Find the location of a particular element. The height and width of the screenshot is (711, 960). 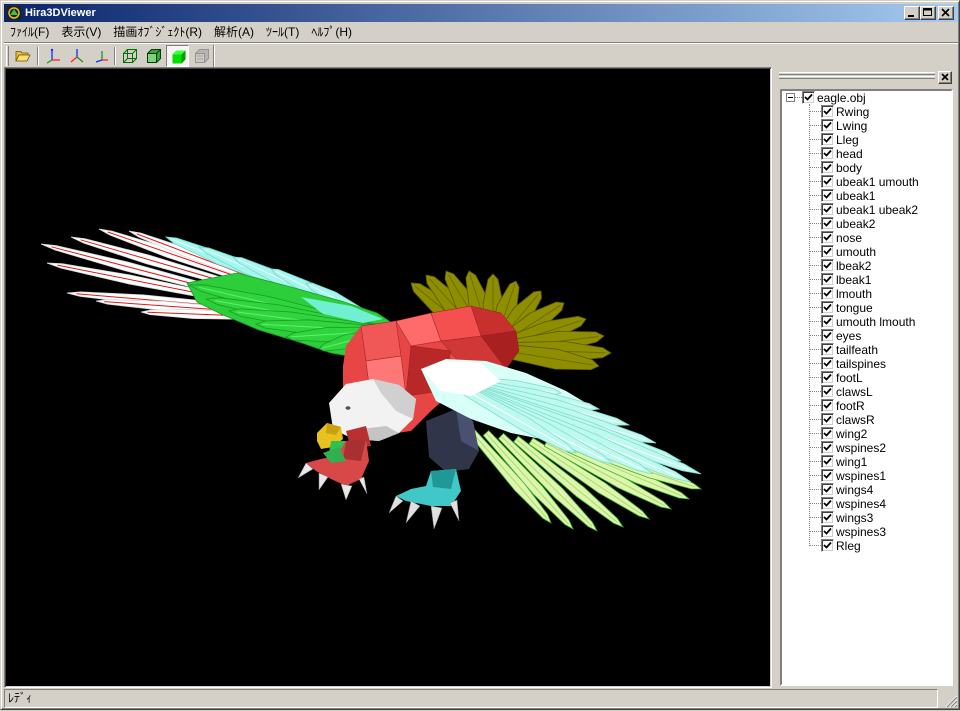

tree-item: wspines2 is located at coordinates (866, 448).